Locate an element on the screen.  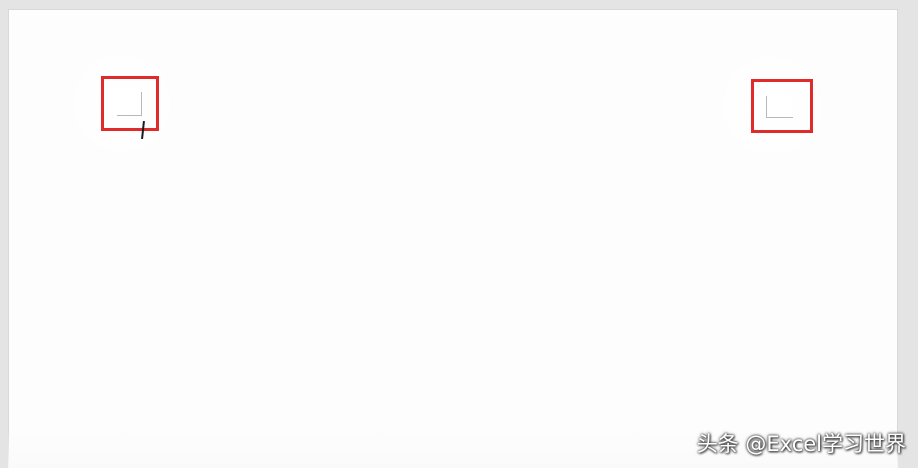
watermark-text: 头条 @Excel学习世界 is located at coordinates (801, 444).